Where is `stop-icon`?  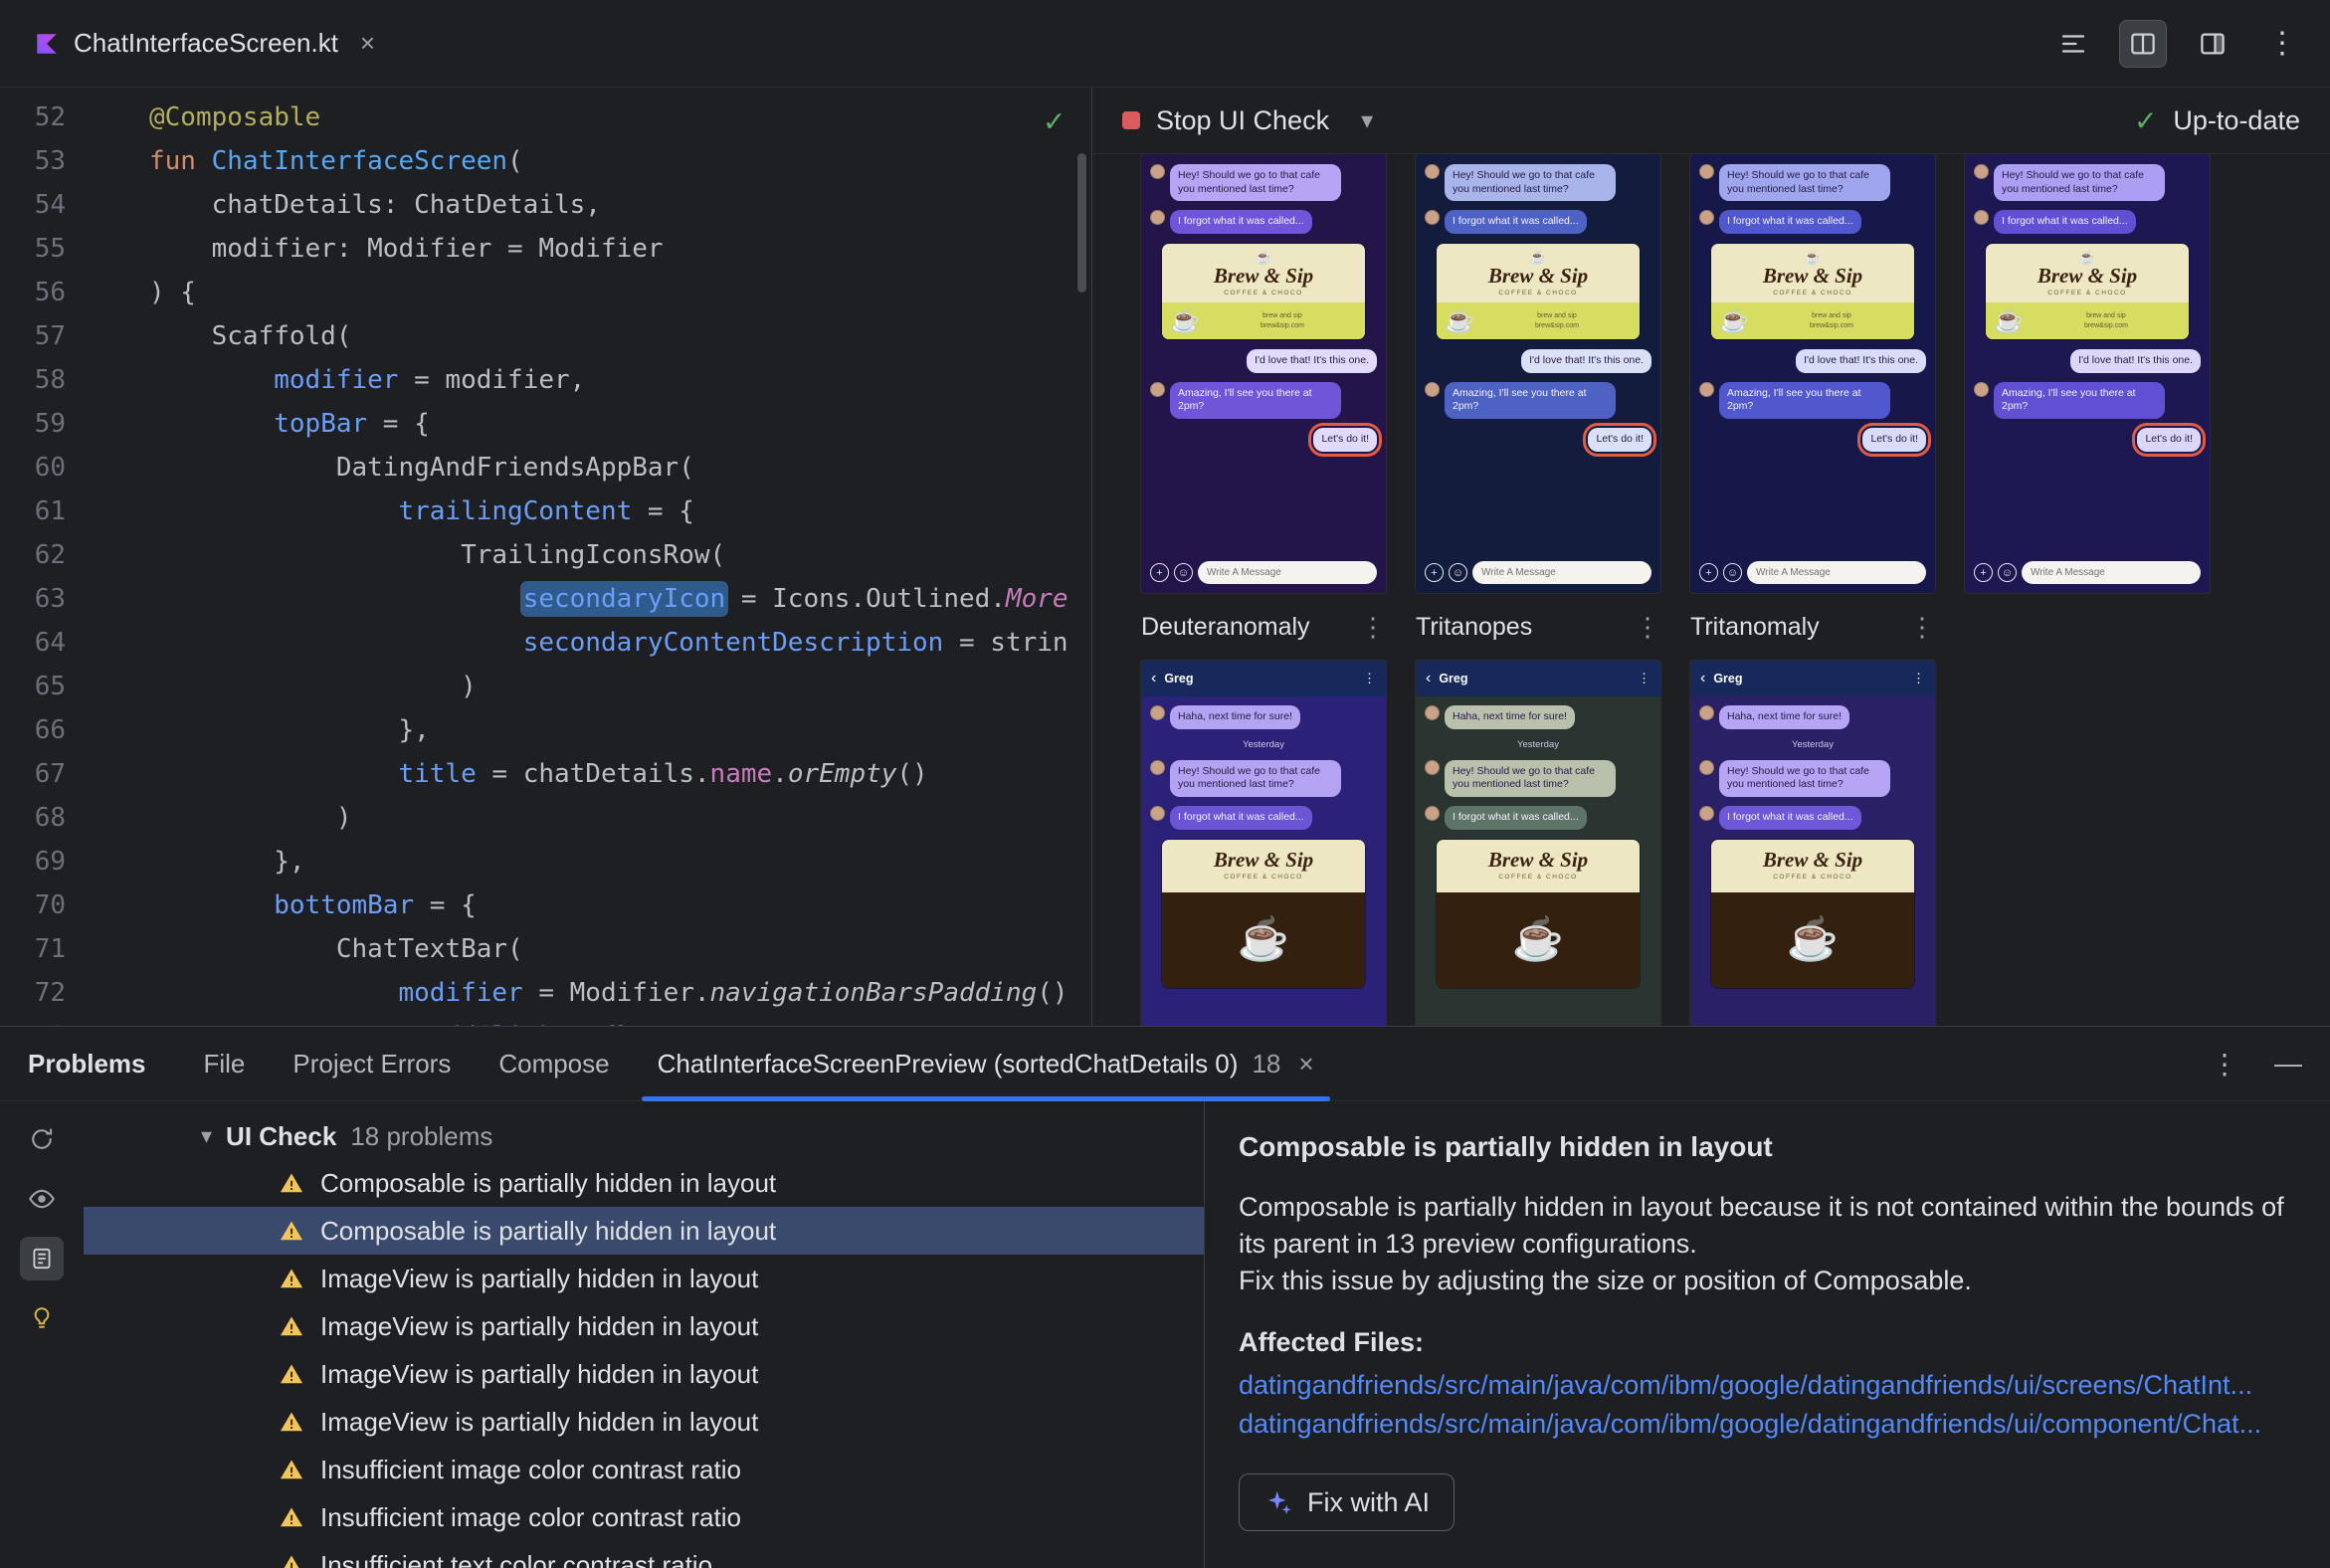 stop-icon is located at coordinates (1131, 120).